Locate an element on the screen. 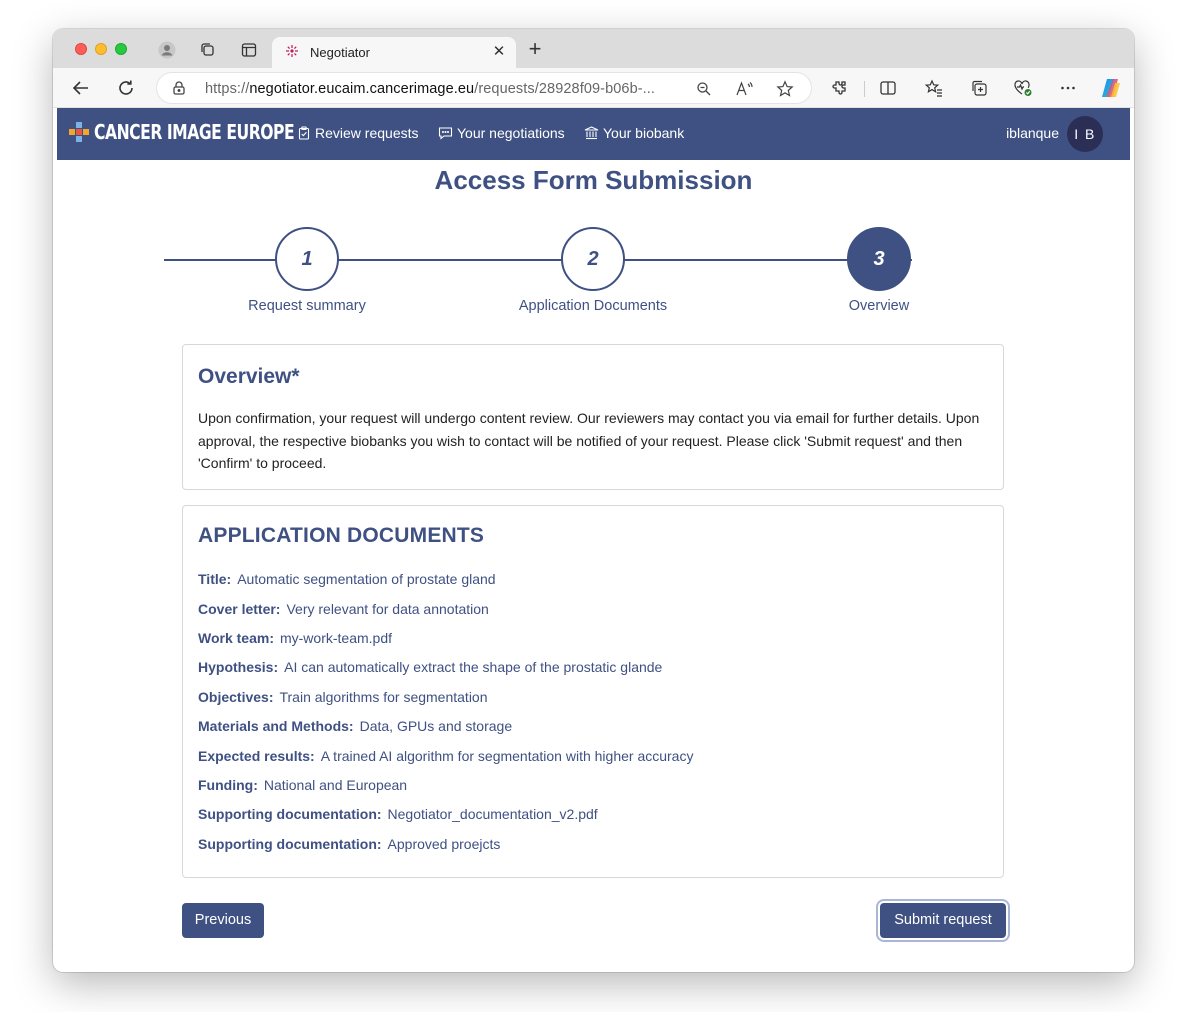  doc-value: Data, GPUs and storage is located at coordinates (436, 726).